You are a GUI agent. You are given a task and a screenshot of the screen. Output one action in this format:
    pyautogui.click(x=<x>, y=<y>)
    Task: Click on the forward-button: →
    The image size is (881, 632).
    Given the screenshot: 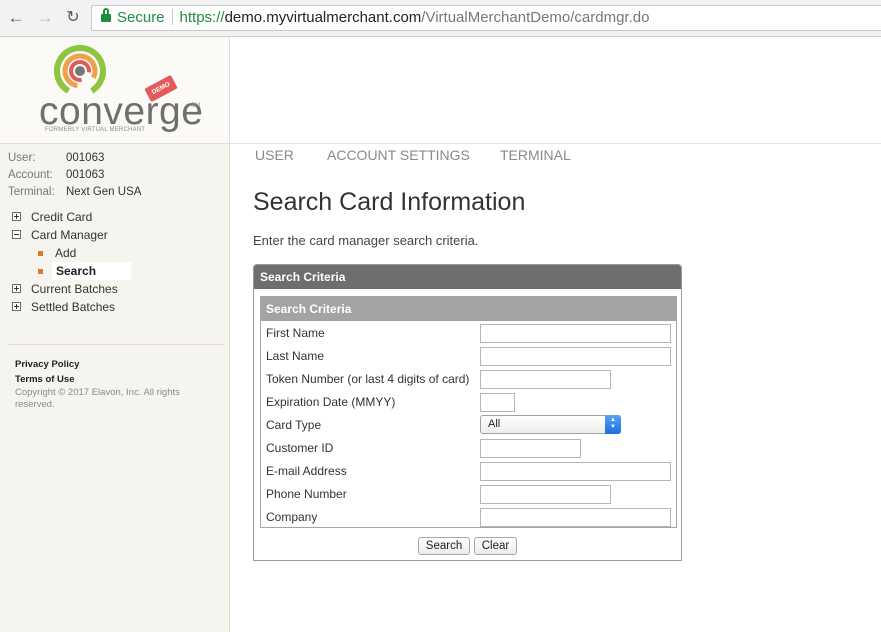 What is the action you would take?
    pyautogui.click(x=45, y=18)
    